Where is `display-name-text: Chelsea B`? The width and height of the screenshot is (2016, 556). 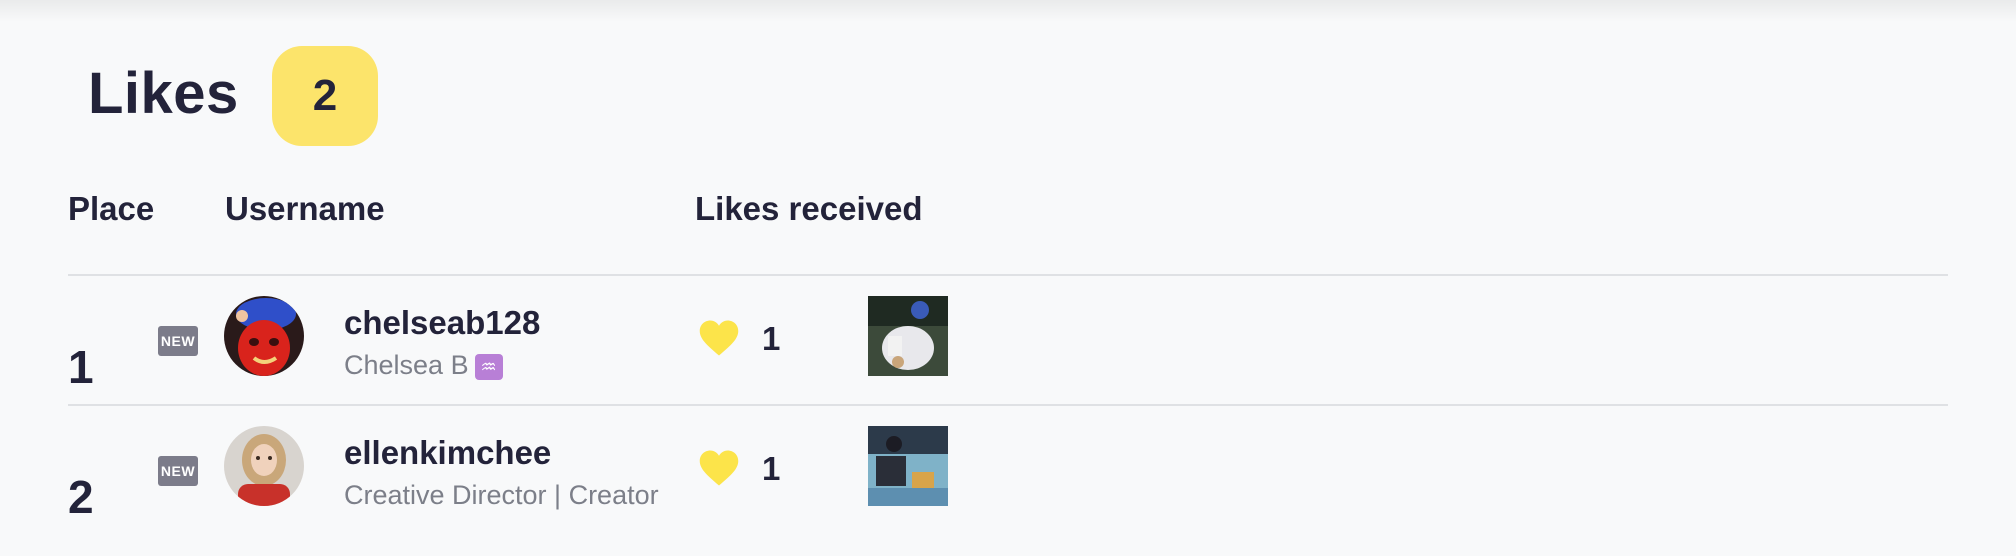 display-name-text: Chelsea B is located at coordinates (406, 365).